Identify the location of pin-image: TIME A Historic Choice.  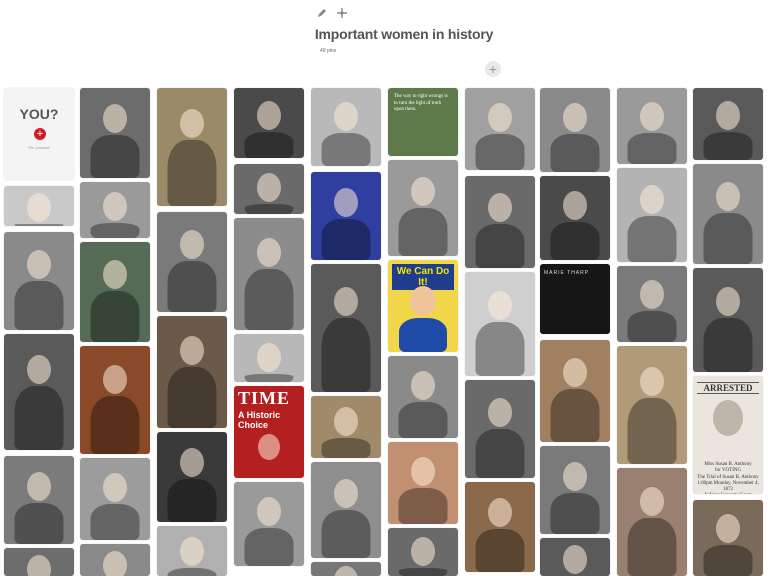
(269, 432).